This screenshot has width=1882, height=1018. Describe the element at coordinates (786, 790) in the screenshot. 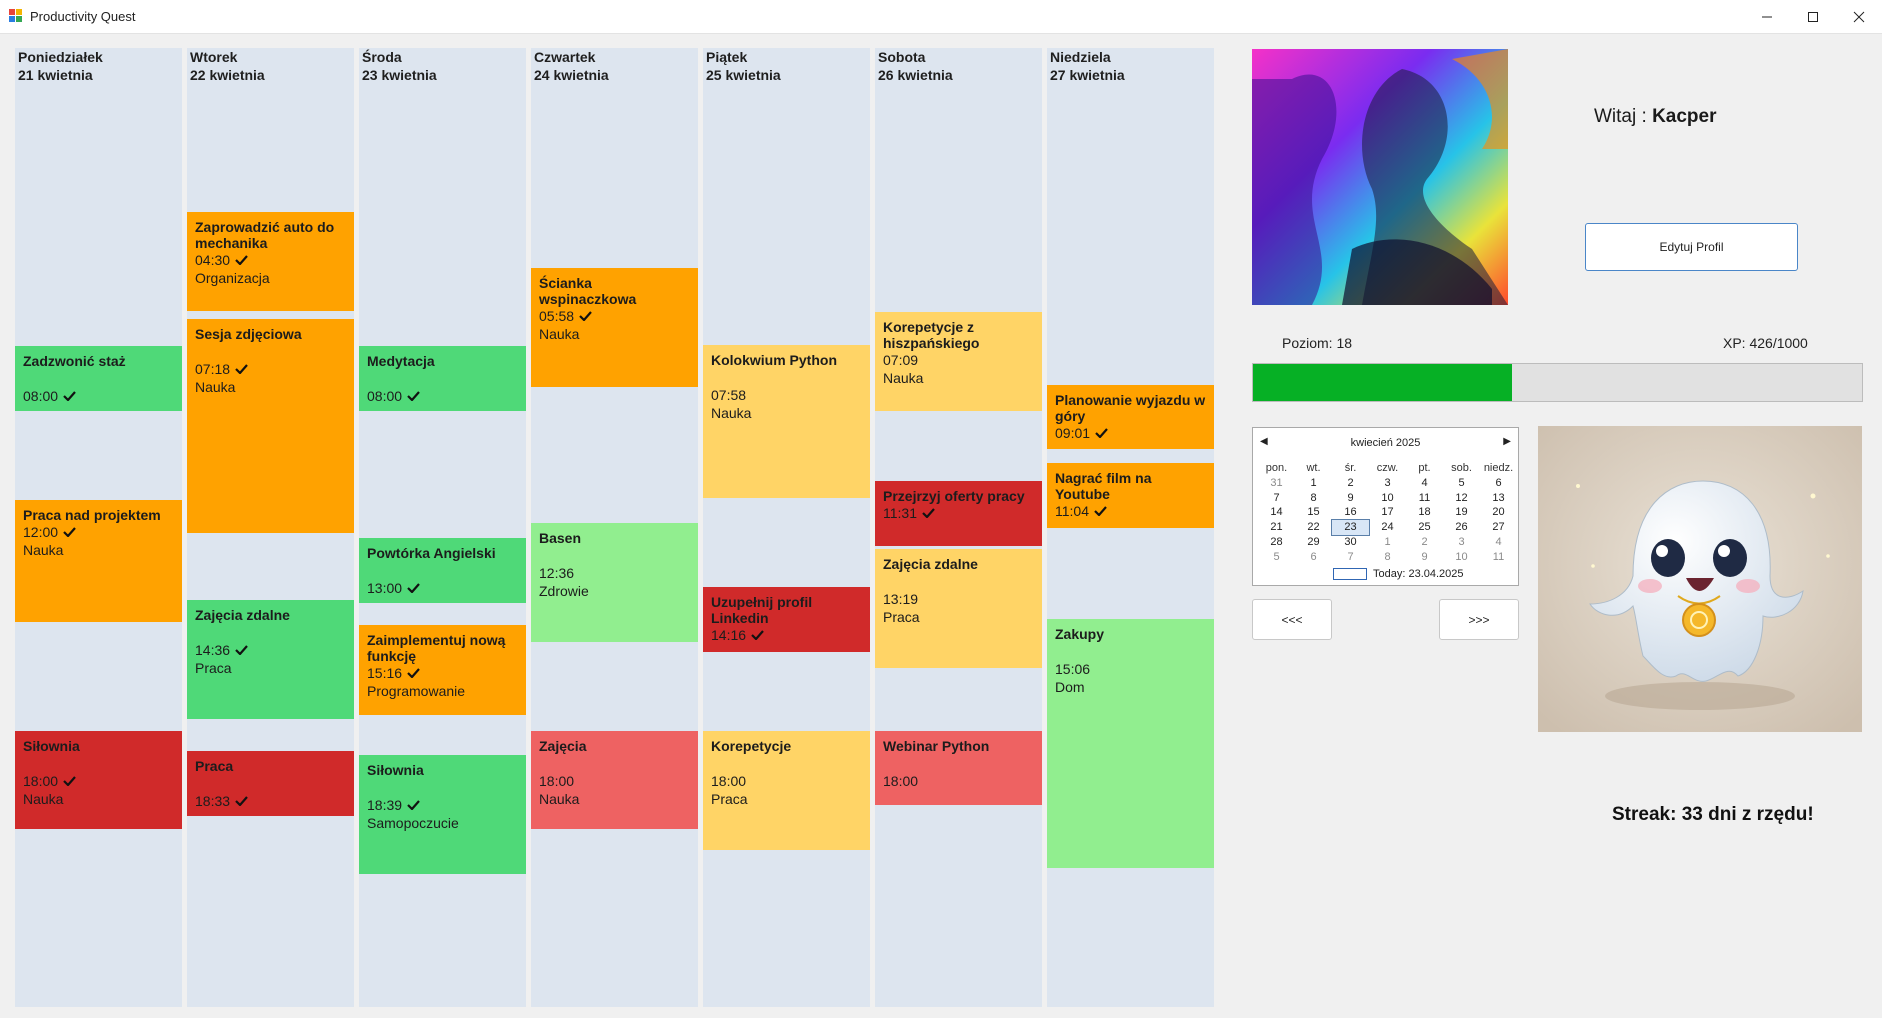

I see `task-card: Korepetycje 18:00 Praca` at that location.